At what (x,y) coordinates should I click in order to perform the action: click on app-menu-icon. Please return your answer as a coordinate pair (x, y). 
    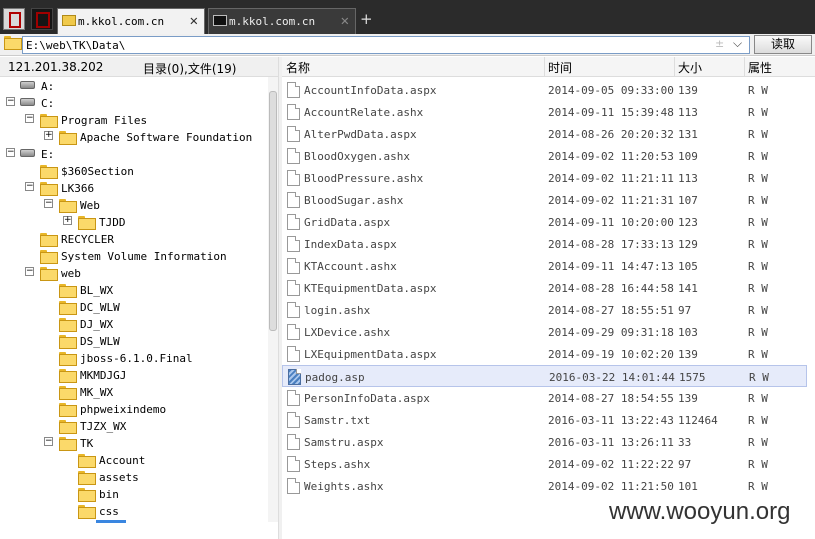
    Looking at the image, I should click on (14, 19).